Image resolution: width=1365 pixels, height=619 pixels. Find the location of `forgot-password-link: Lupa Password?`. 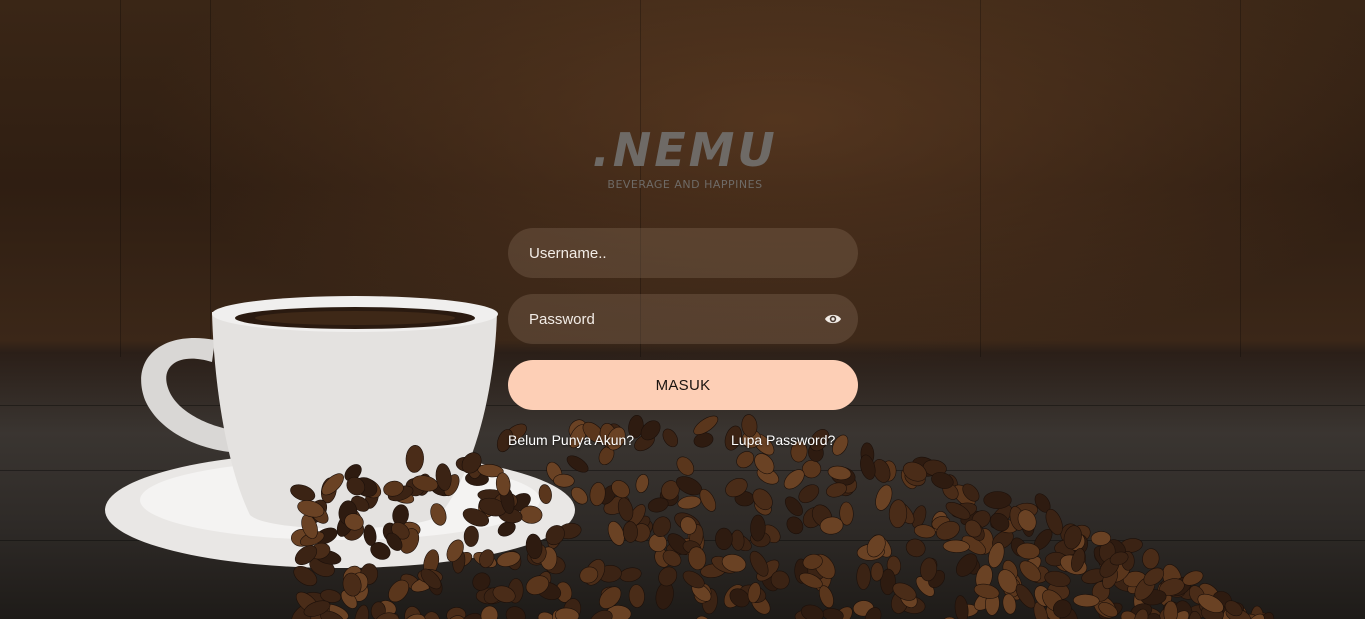

forgot-password-link: Lupa Password? is located at coordinates (783, 440).